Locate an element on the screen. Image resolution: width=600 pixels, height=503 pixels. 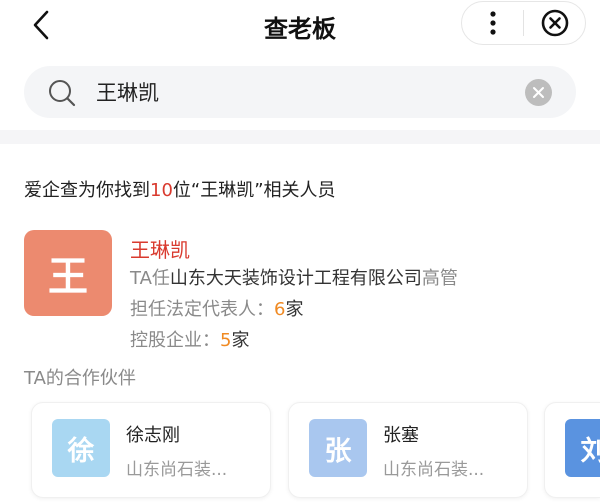
holding-line: 控股企业：5家 is located at coordinates (189, 339).